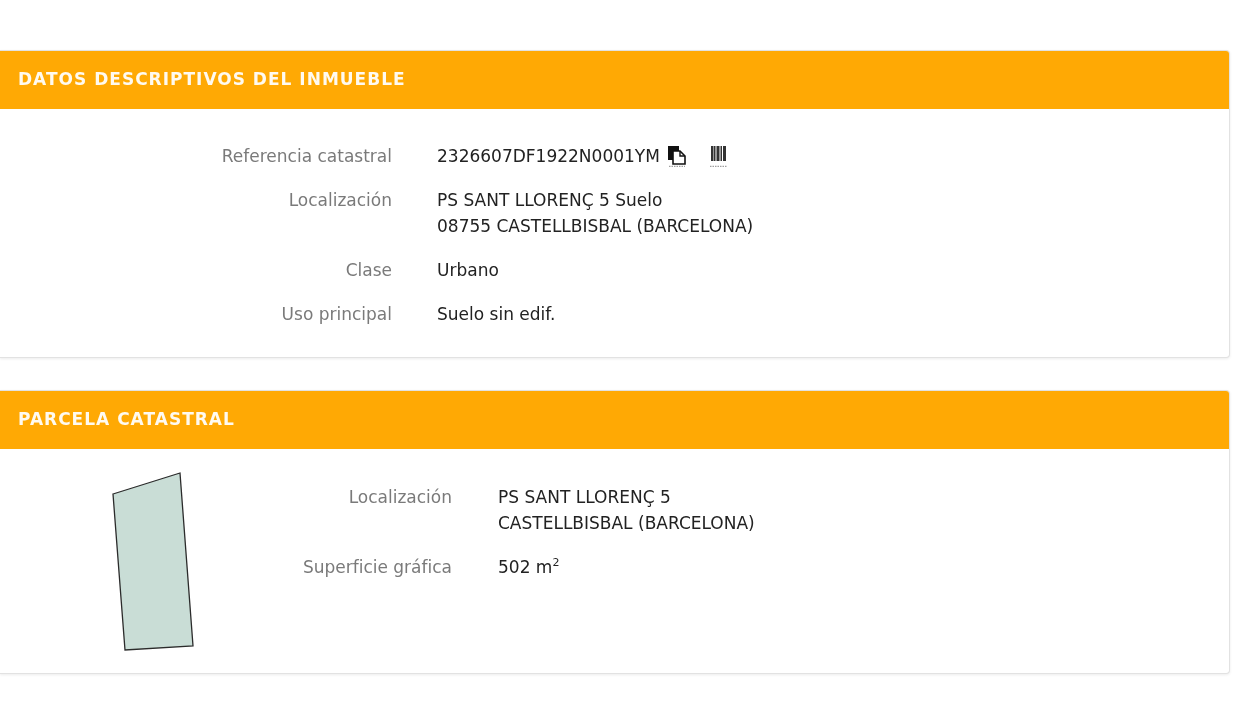  Describe the element at coordinates (336, 314) in the screenshot. I see `field-label: Uso principal` at that location.